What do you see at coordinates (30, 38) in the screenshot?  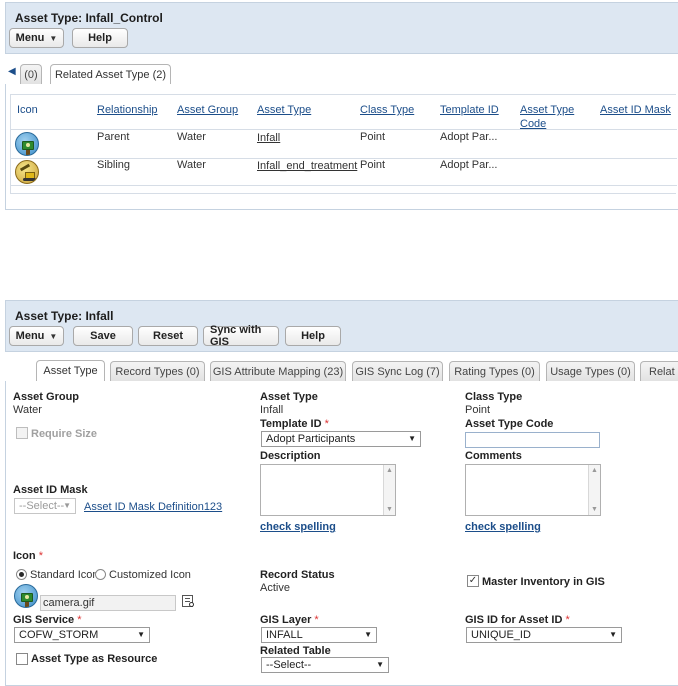 I see `top-menu-label: Menu` at bounding box center [30, 38].